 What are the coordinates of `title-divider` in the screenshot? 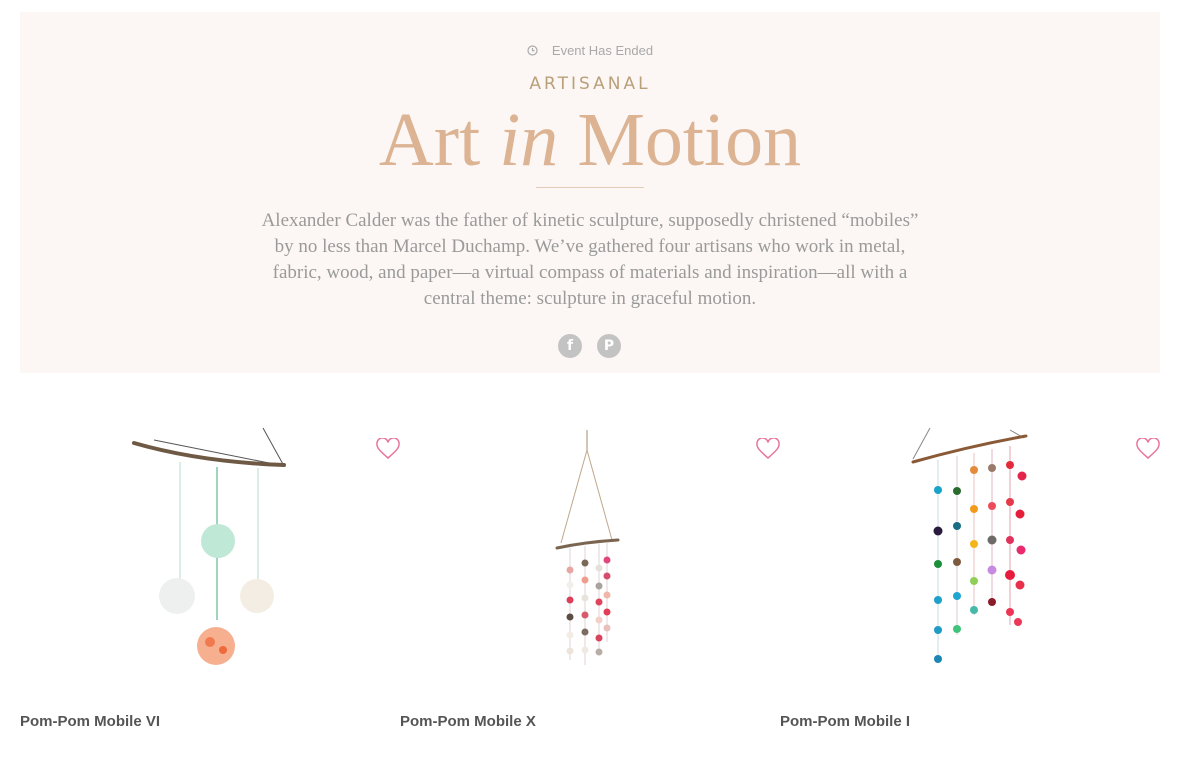 It's located at (590, 187).